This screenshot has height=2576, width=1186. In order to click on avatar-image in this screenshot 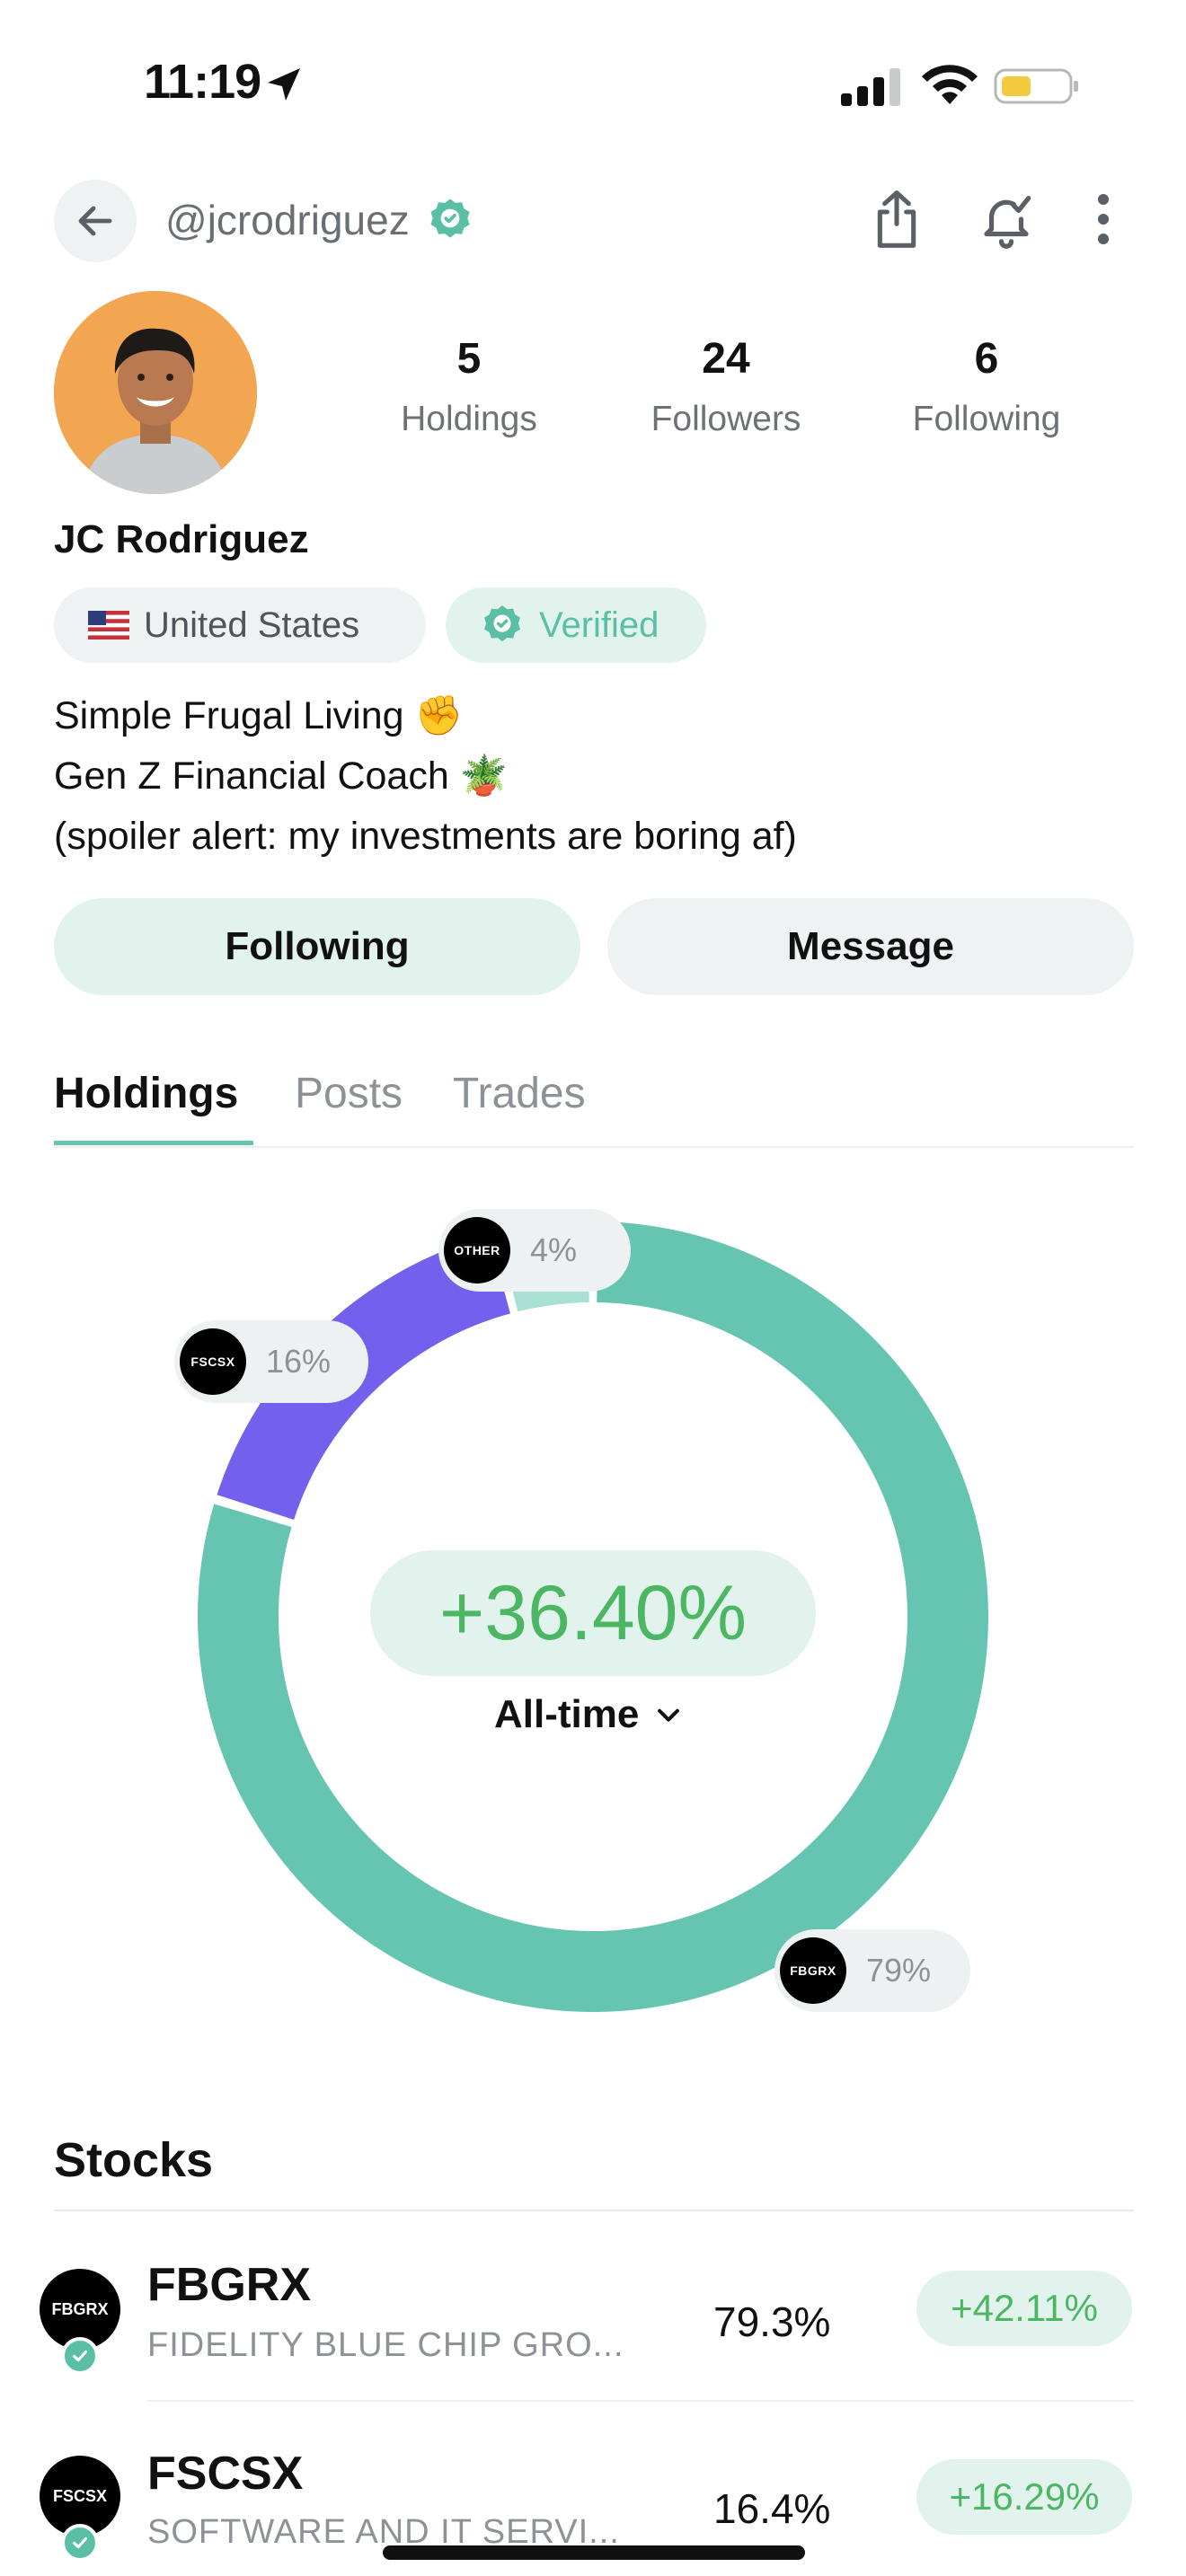, I will do `click(155, 392)`.